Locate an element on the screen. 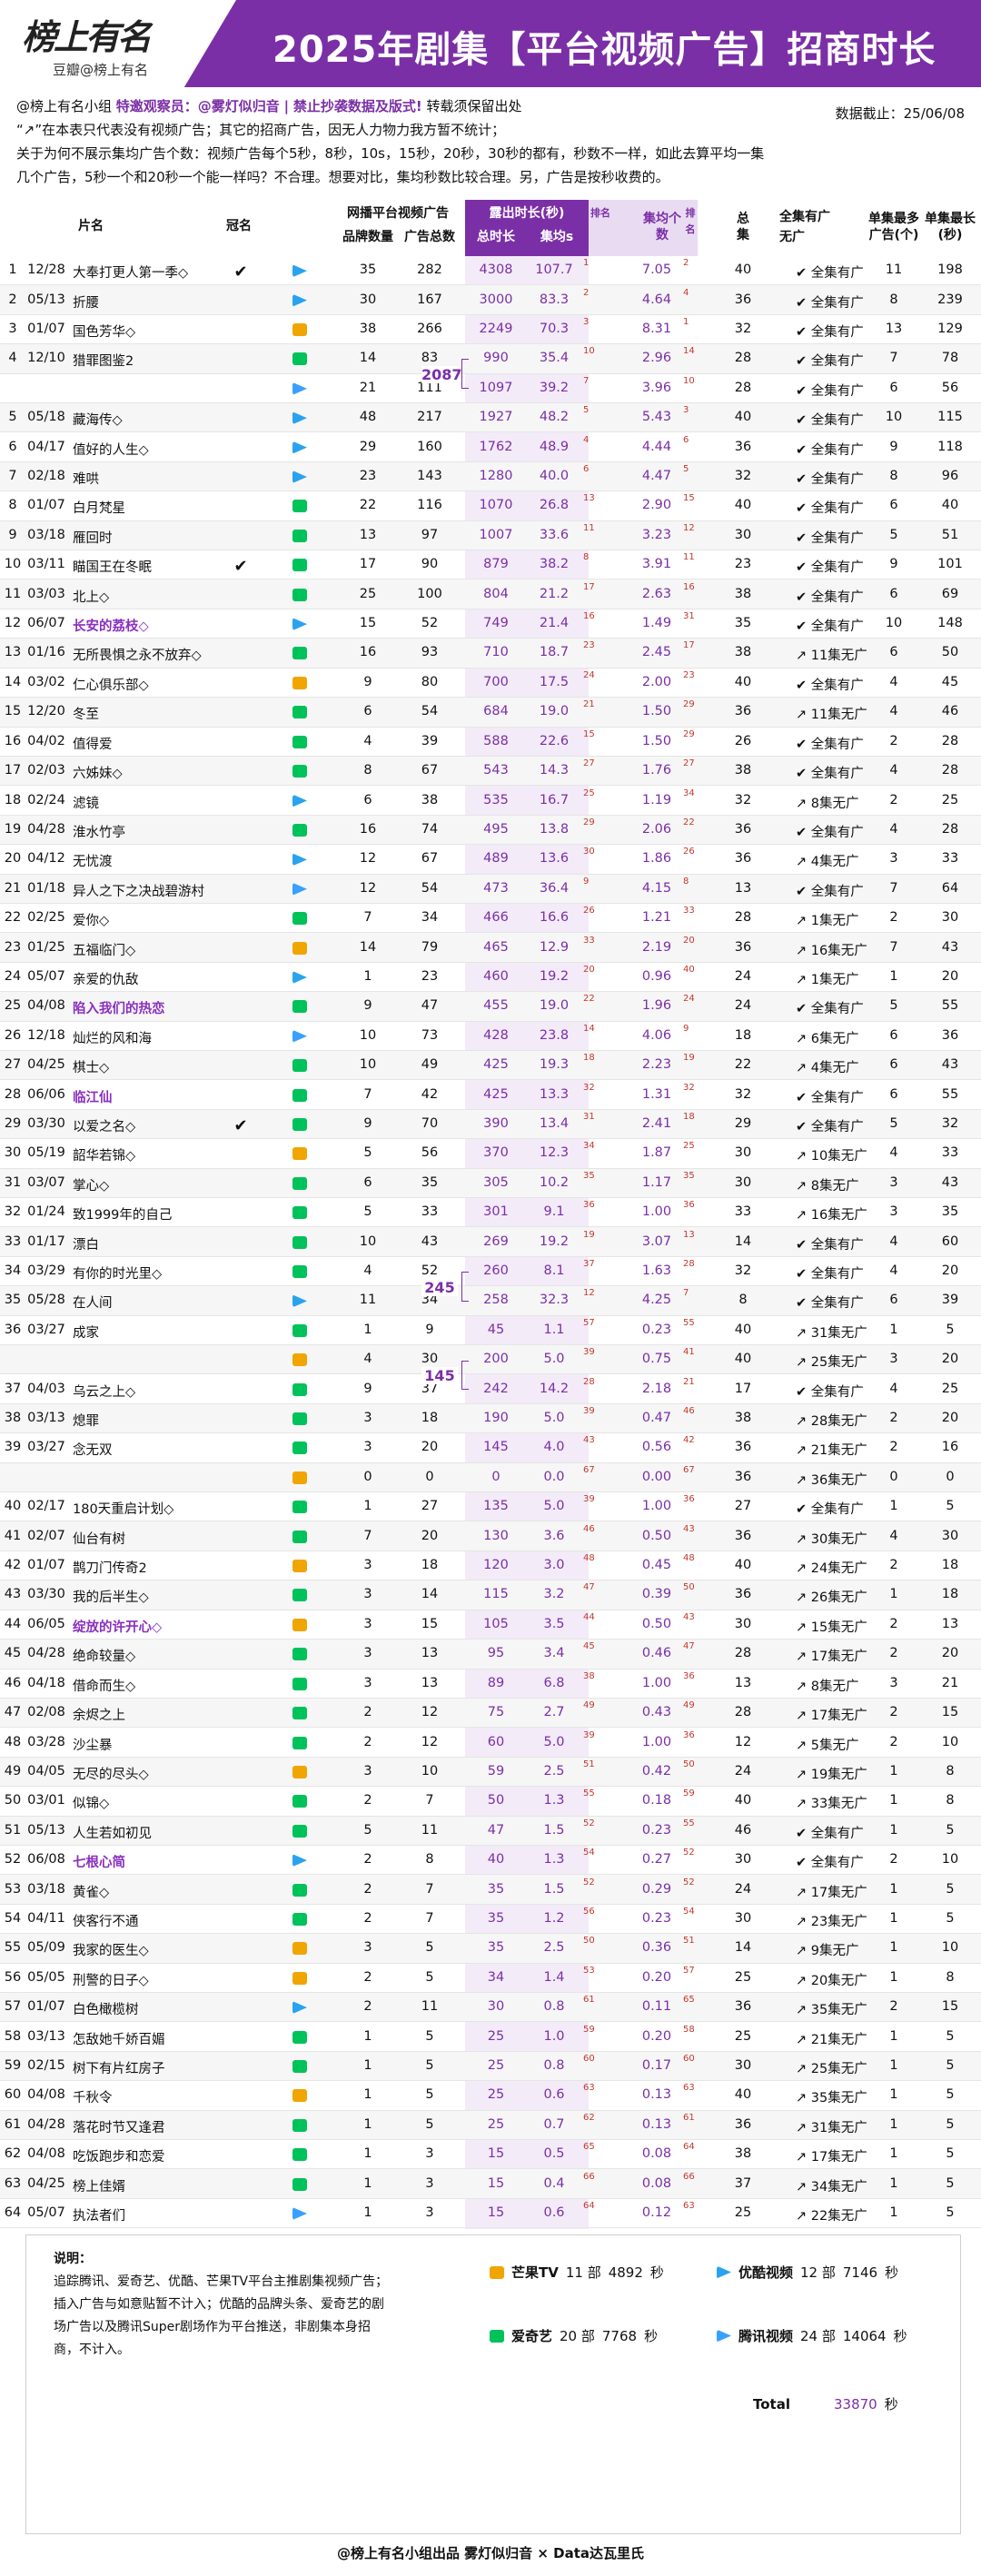 This screenshot has height=2576, width=981. row-ads: 38 is located at coordinates (430, 799).